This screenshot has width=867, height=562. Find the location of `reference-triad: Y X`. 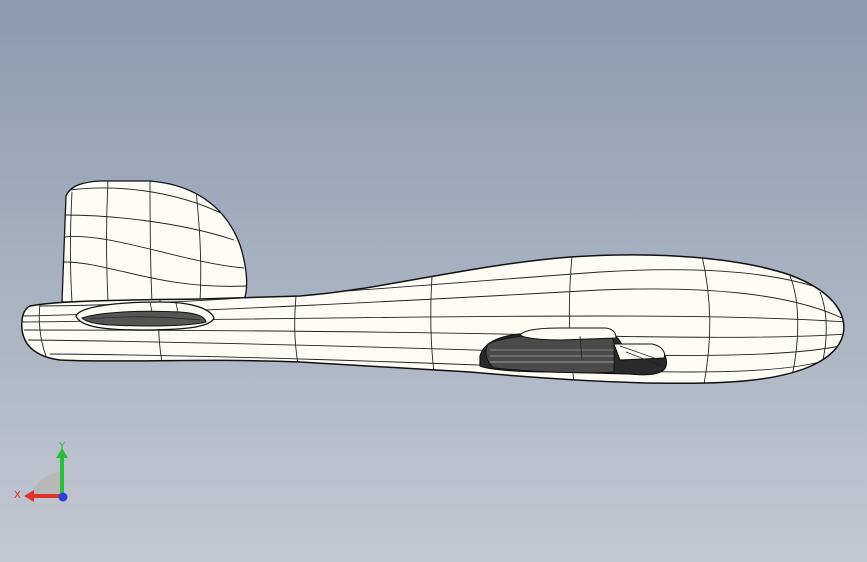

reference-triad: Y X is located at coordinates (45, 475).